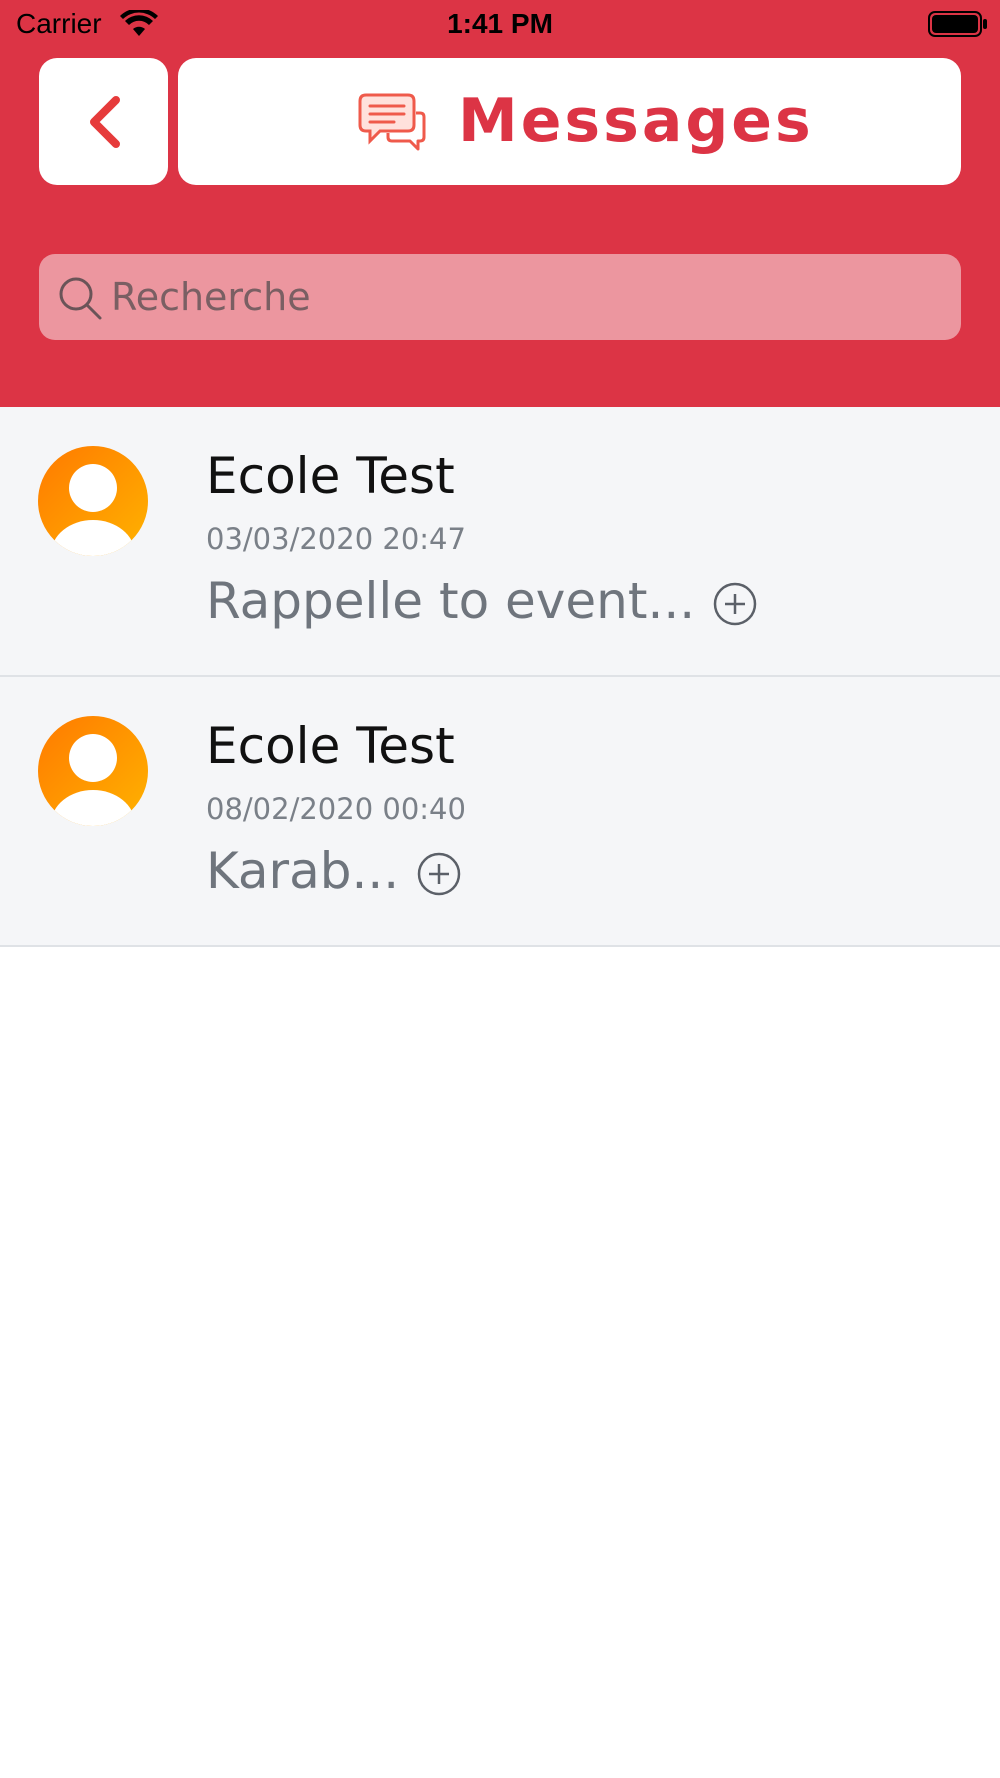 The image size is (1000, 1778). What do you see at coordinates (80, 300) in the screenshot?
I see `search-icon` at bounding box center [80, 300].